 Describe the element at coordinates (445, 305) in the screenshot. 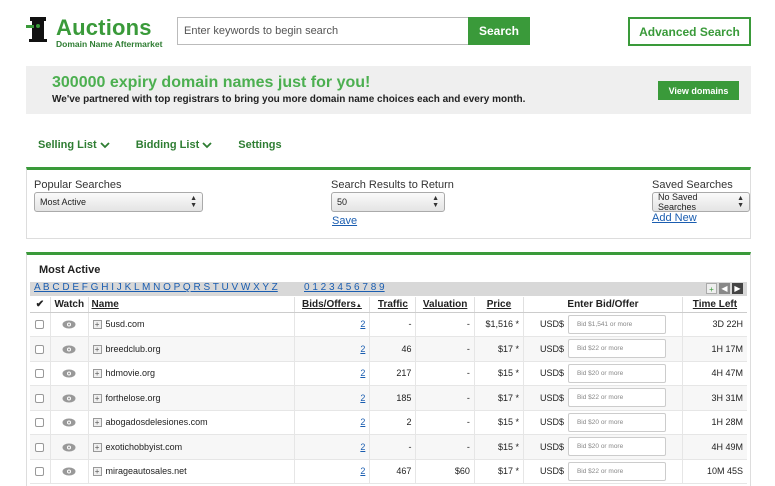

I see `col-valuation: Valuation` at that location.